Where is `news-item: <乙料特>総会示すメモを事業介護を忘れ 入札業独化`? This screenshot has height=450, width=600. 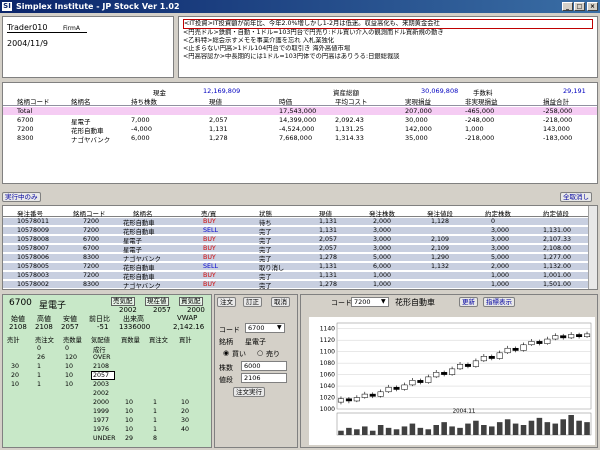
news-item: <乙料特>総会示すメモを事業介護を忘れ 入札業独化 is located at coordinates (388, 41).